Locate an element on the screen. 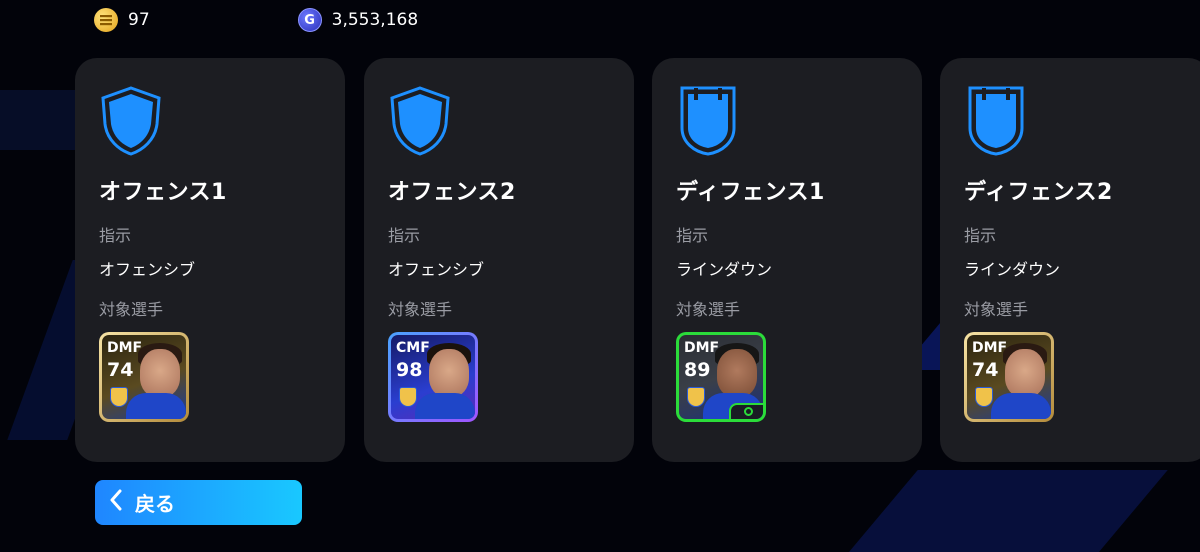  coin-value: 97 is located at coordinates (139, 20).